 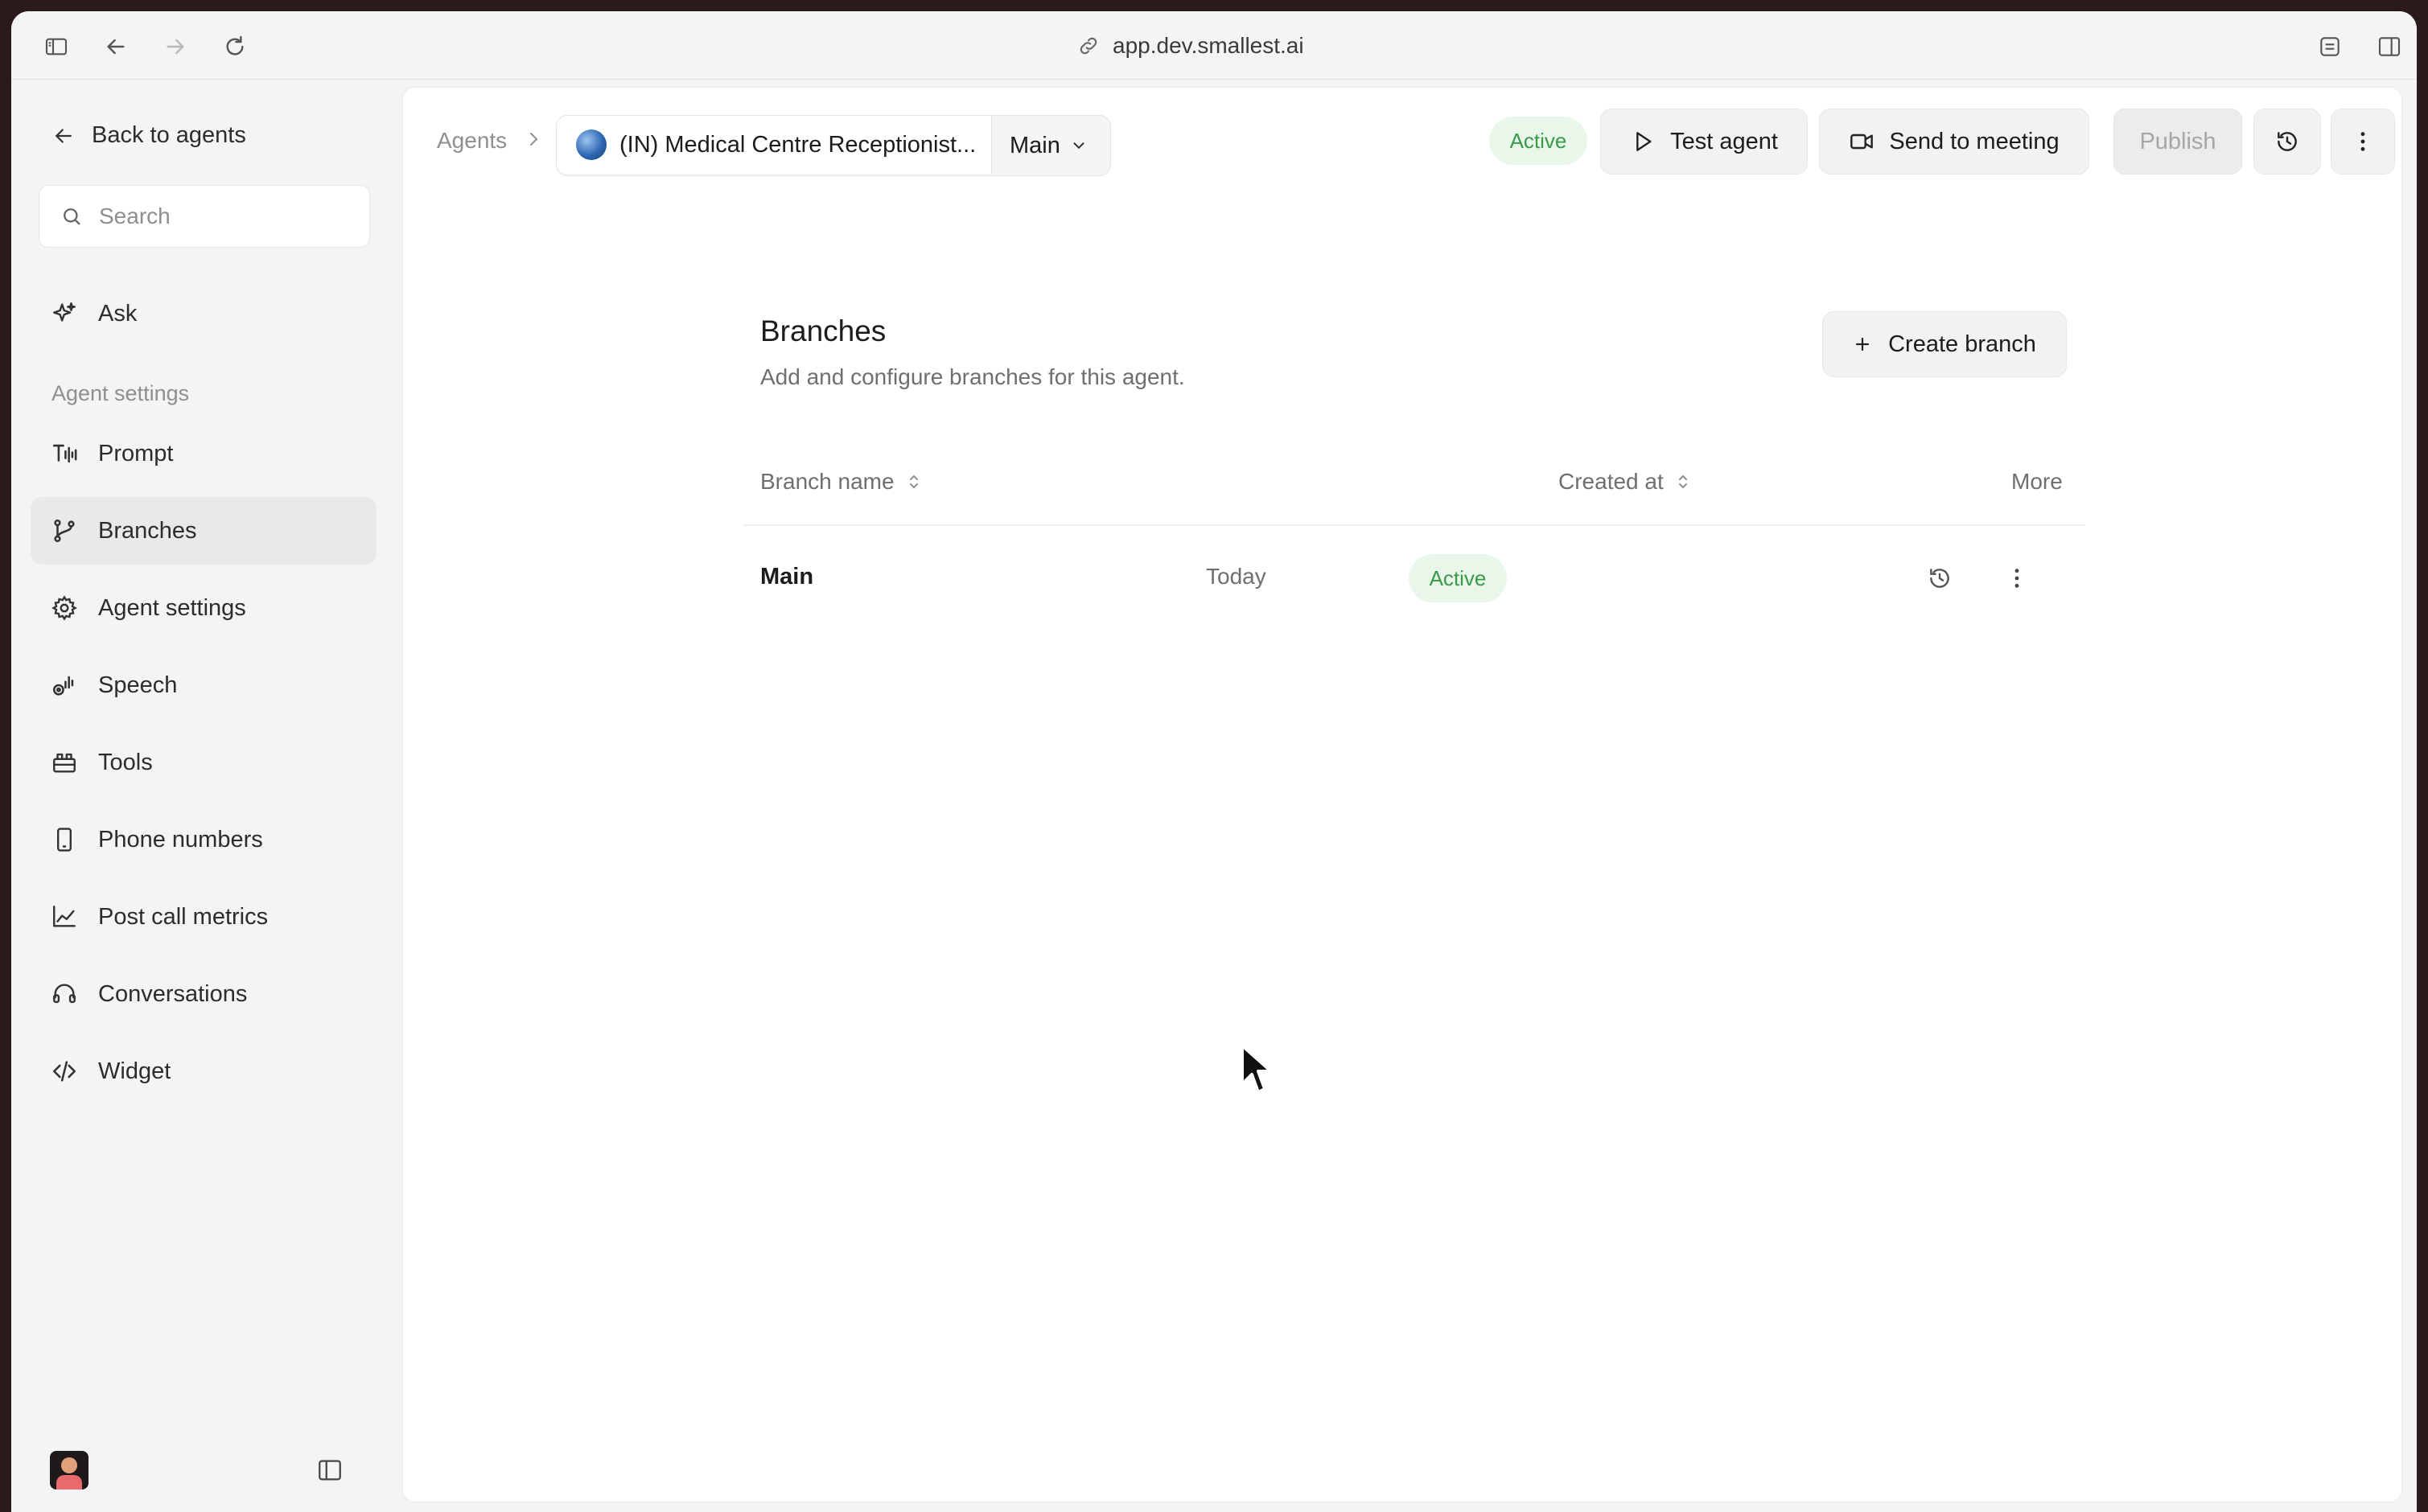 I want to click on breadcrumb-agents: Agents, so click(x=472, y=141).